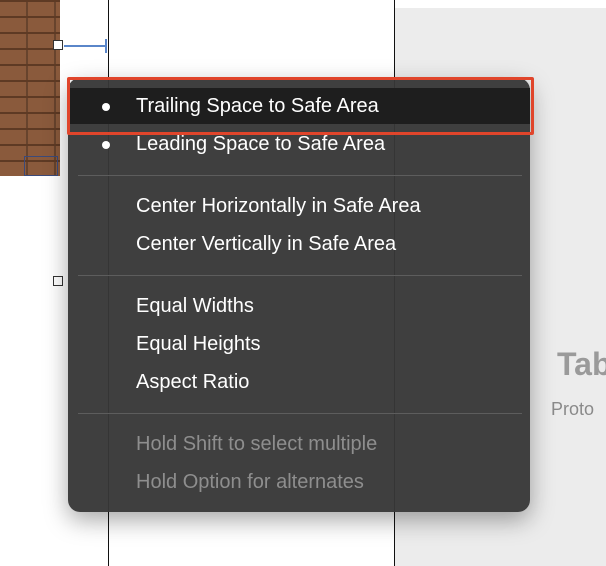 The image size is (606, 566). Describe the element at coordinates (278, 206) in the screenshot. I see `menu-item-label: Center Horizontally in Safe Area` at that location.